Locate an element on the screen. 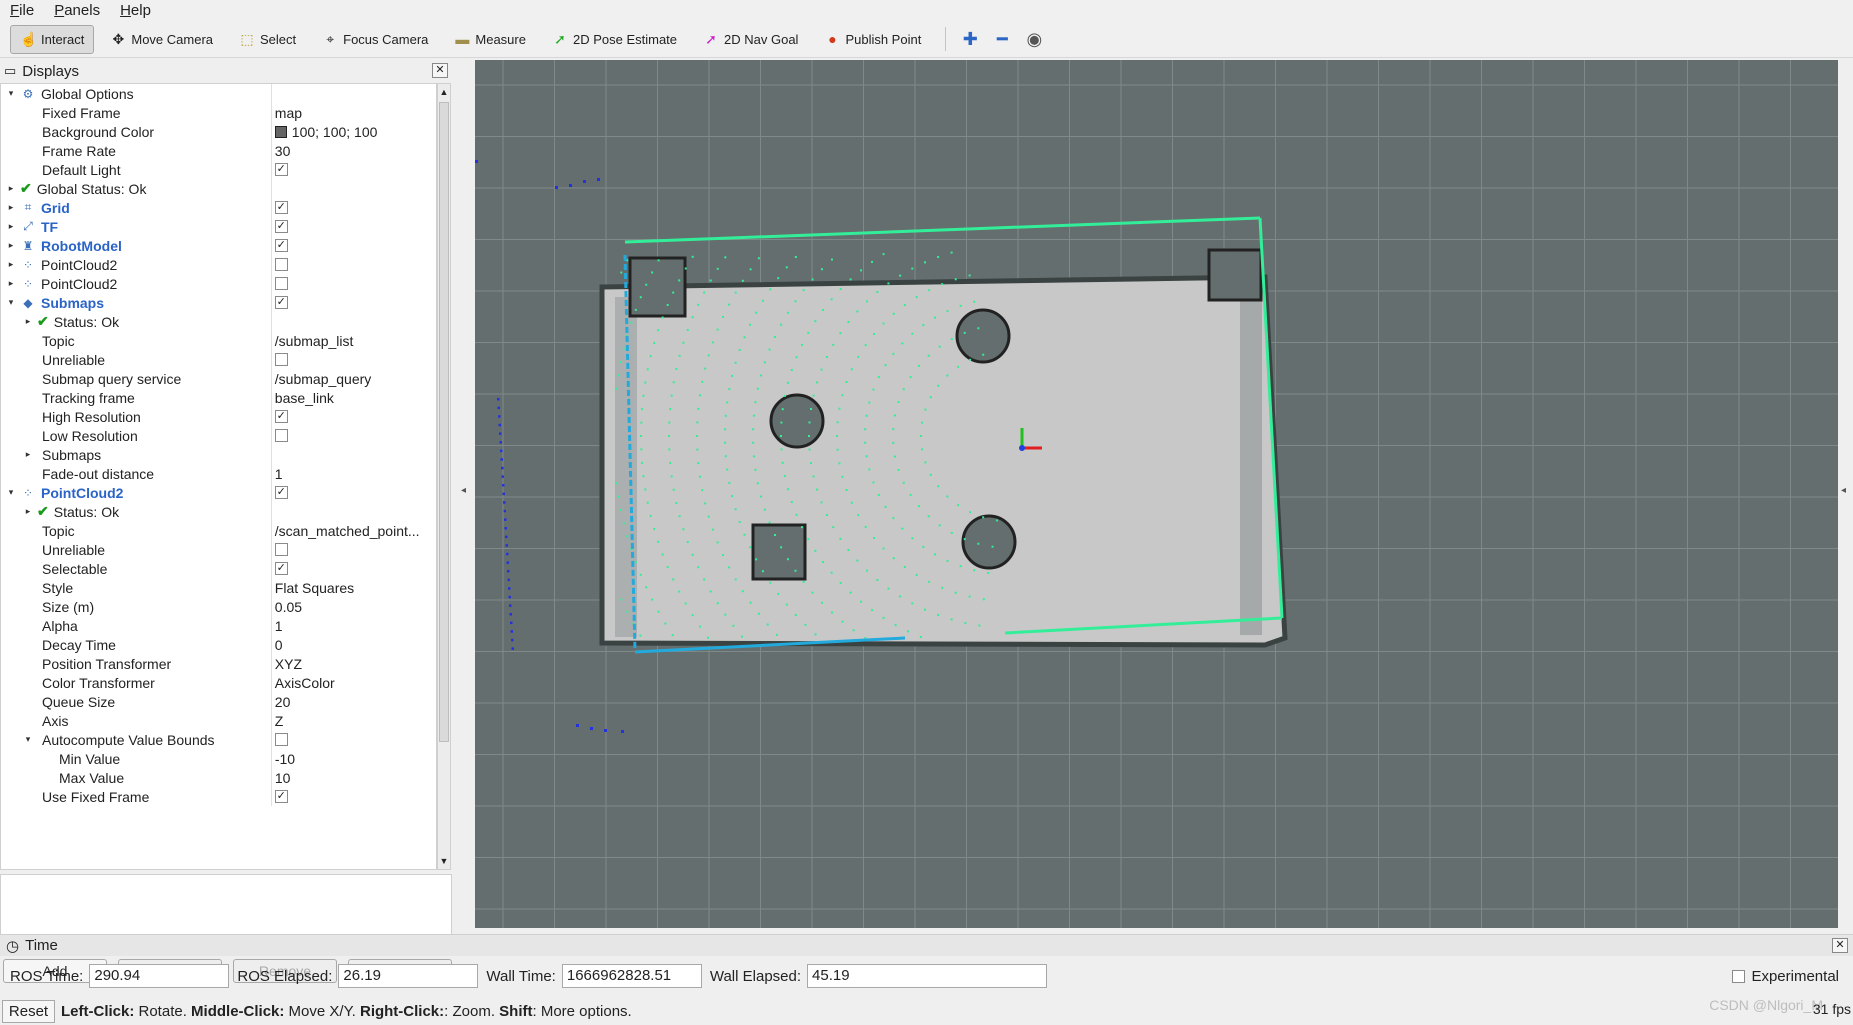  display-row: Style Flat Squares is located at coordinates (218, 587).